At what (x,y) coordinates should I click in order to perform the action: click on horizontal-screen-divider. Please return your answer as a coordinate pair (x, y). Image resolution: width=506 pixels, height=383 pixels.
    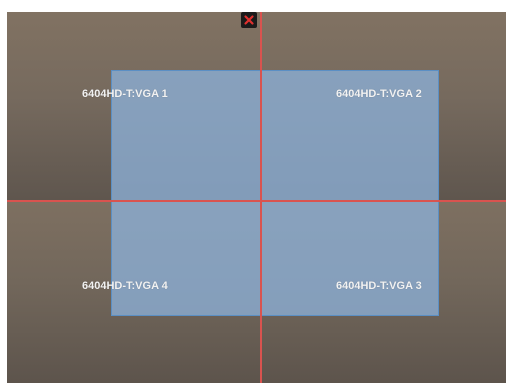
    Looking at the image, I should click on (256, 201).